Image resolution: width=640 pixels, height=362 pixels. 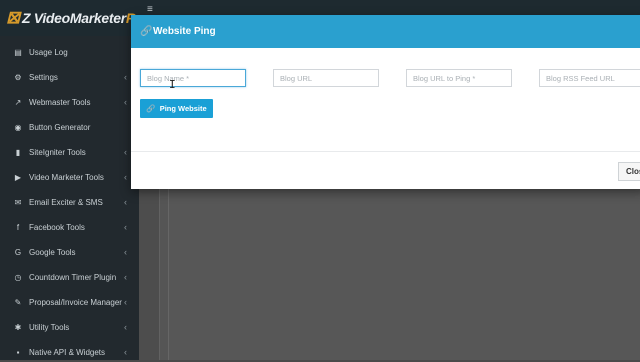 What do you see at coordinates (18, 277) in the screenshot?
I see `clock-icon: ◷` at bounding box center [18, 277].